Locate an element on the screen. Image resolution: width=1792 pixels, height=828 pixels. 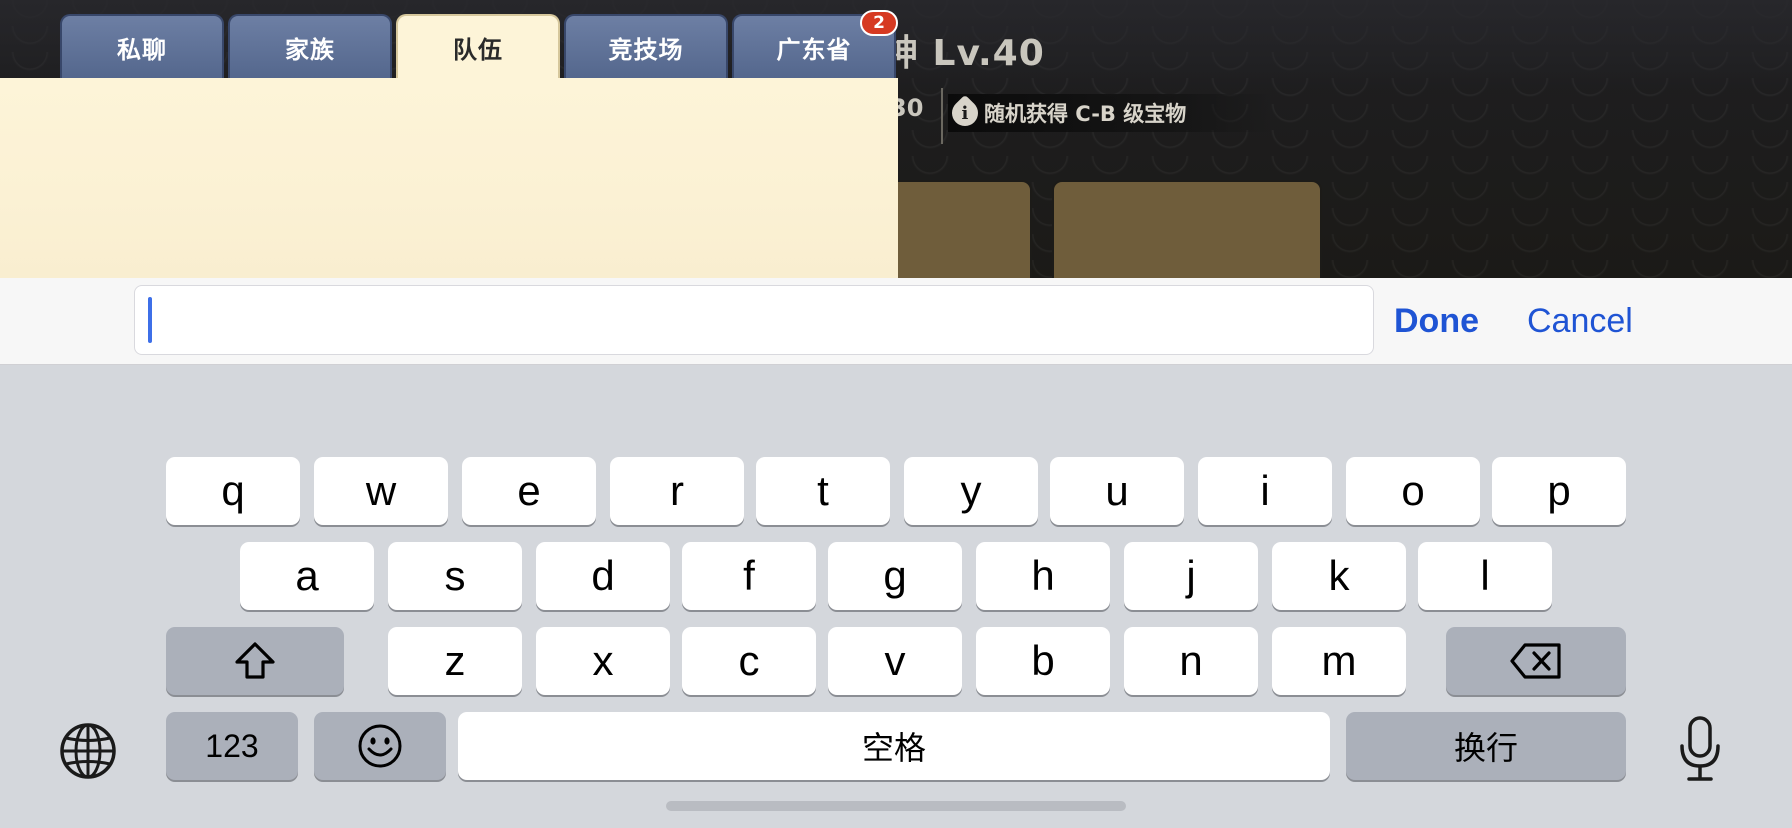
space-key: 空格 is located at coordinates (894, 746).